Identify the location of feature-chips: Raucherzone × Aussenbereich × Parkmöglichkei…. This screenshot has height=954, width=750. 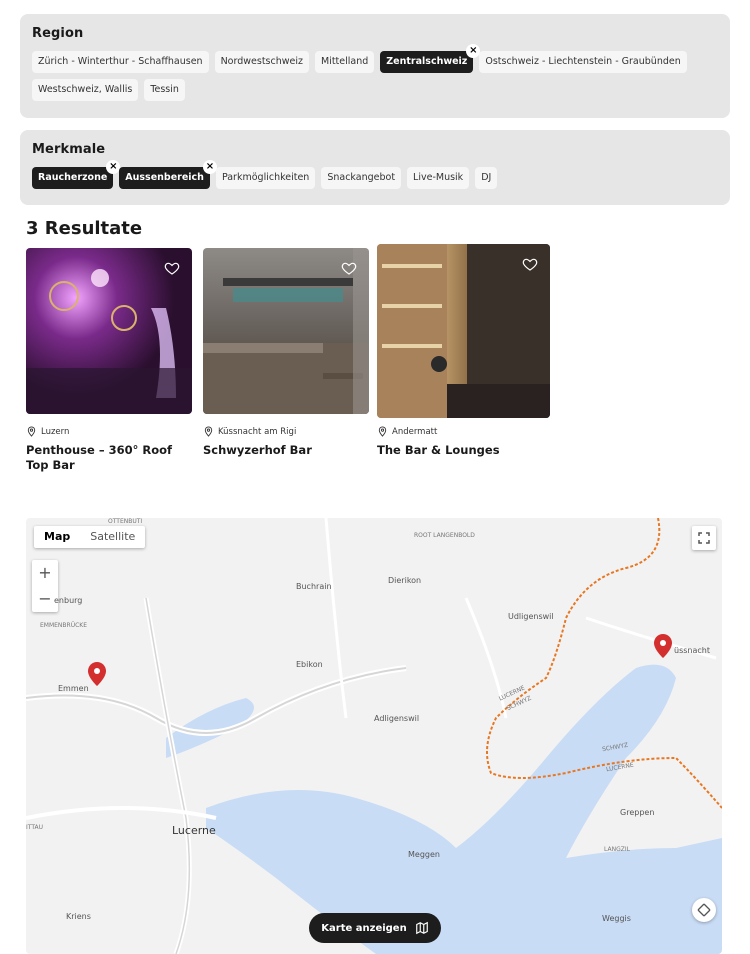
(375, 174).